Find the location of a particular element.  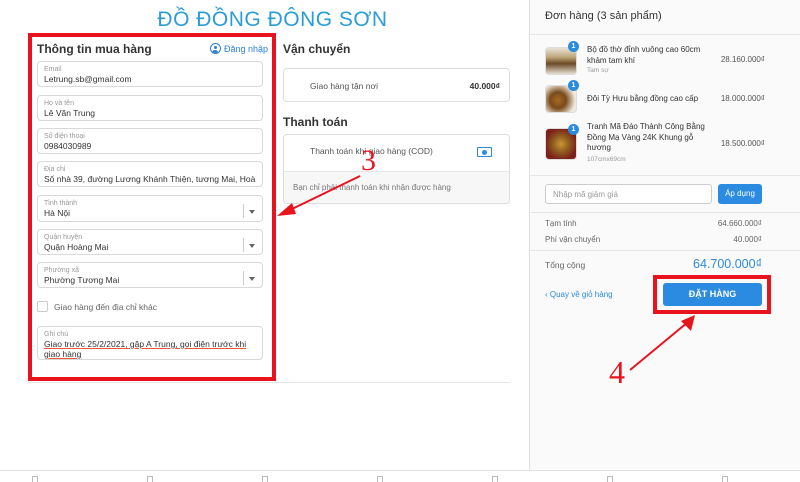

arrow-to-form is located at coordinates (319, 195).